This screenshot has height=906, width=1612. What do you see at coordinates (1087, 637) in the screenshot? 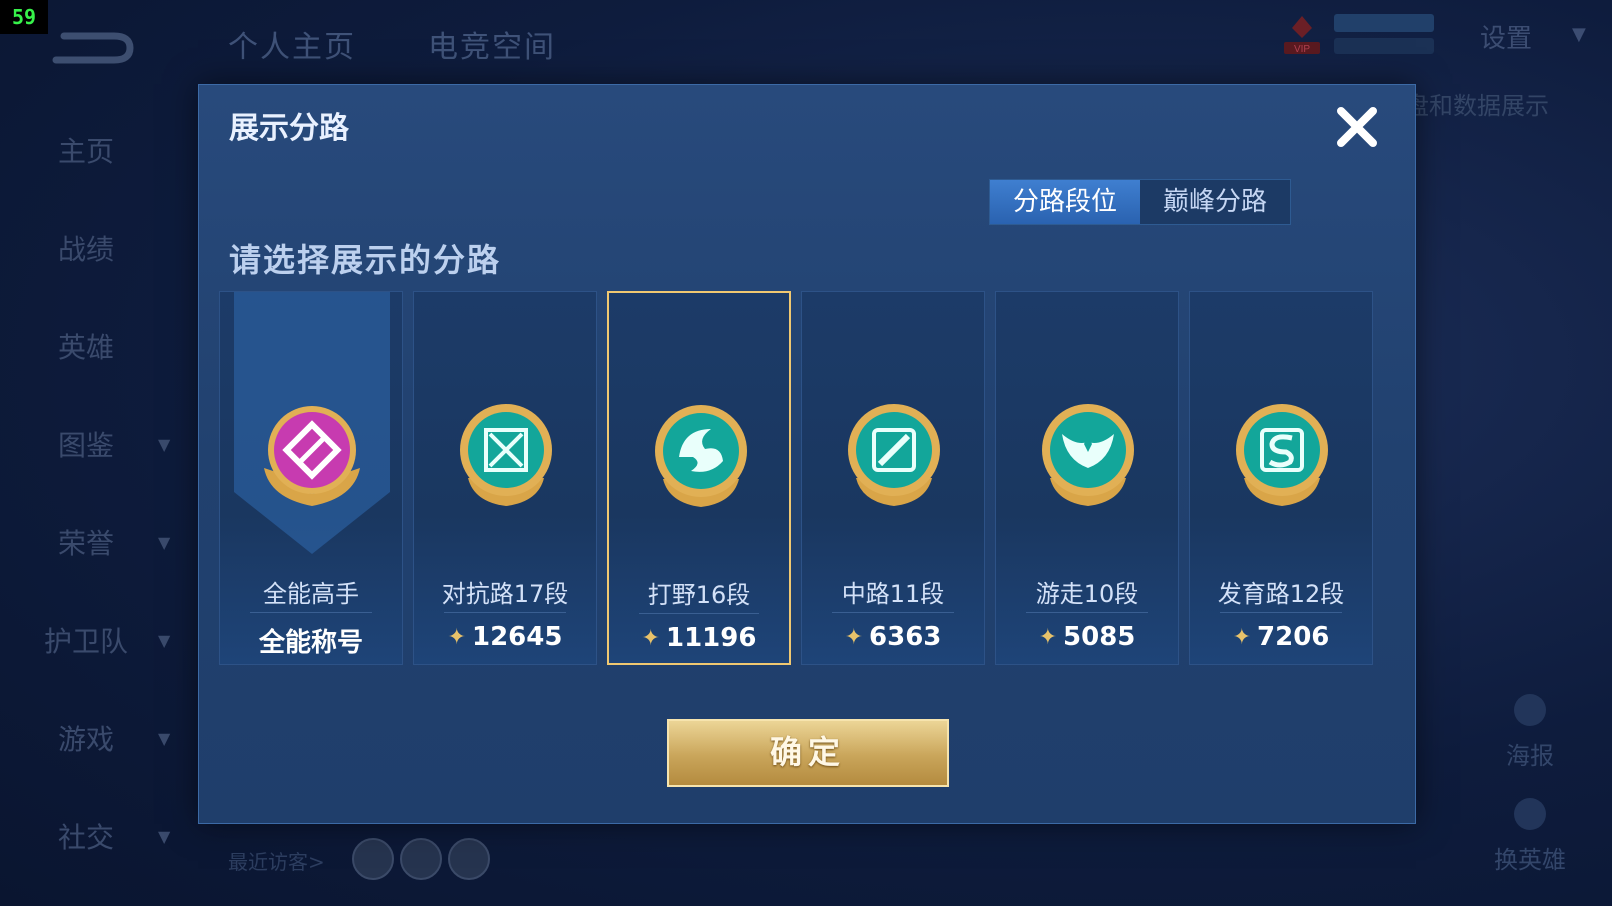
I see `lane-score: ✦ 5085` at bounding box center [1087, 637].